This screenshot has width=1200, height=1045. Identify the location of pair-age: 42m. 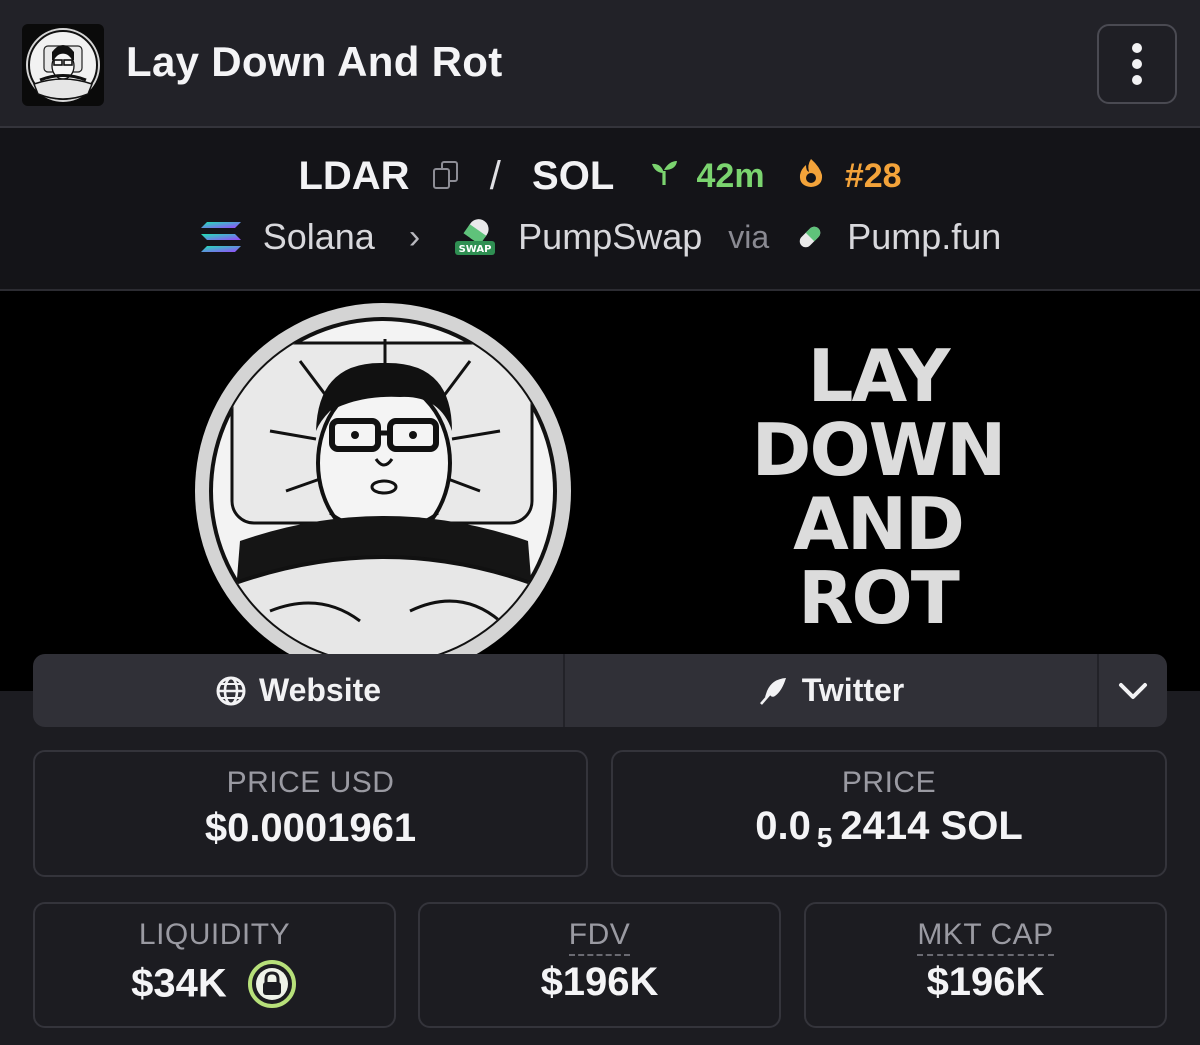
(730, 175).